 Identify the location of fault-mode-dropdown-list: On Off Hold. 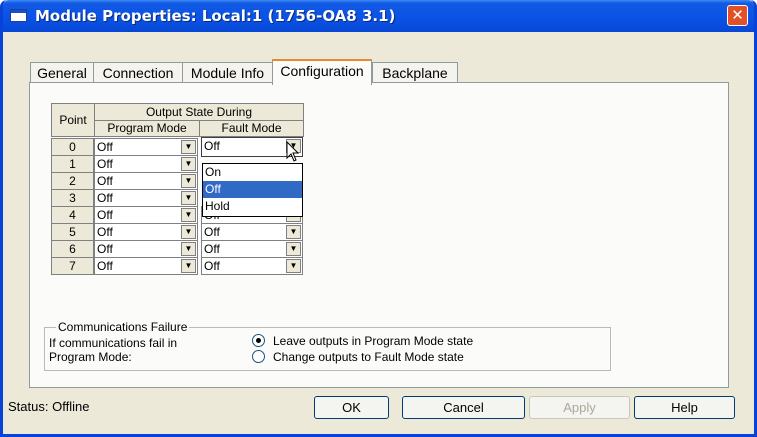
(252, 190).